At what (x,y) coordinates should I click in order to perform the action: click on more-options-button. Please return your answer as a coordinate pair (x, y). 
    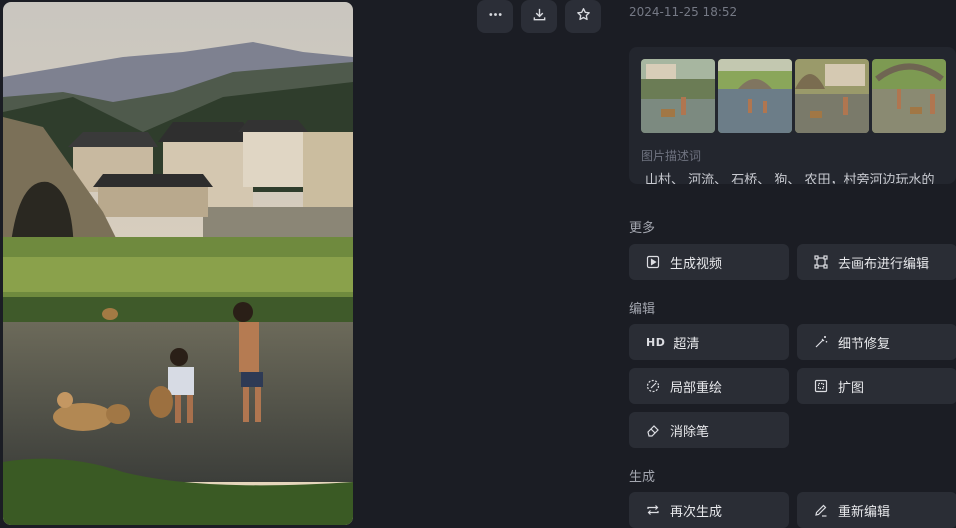
    Looking at the image, I should click on (495, 16).